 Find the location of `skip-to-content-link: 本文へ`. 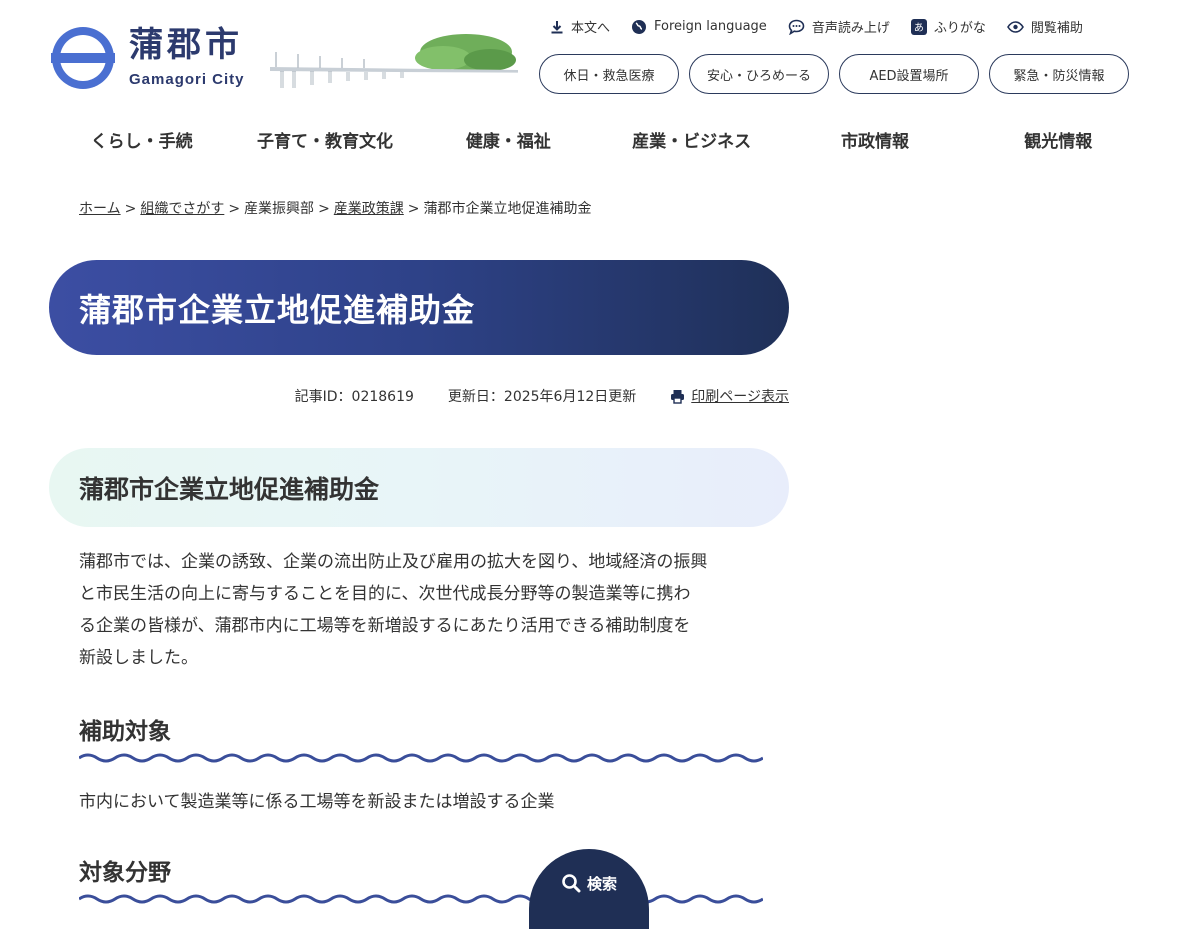

skip-to-content-link: 本文へ is located at coordinates (580, 26).